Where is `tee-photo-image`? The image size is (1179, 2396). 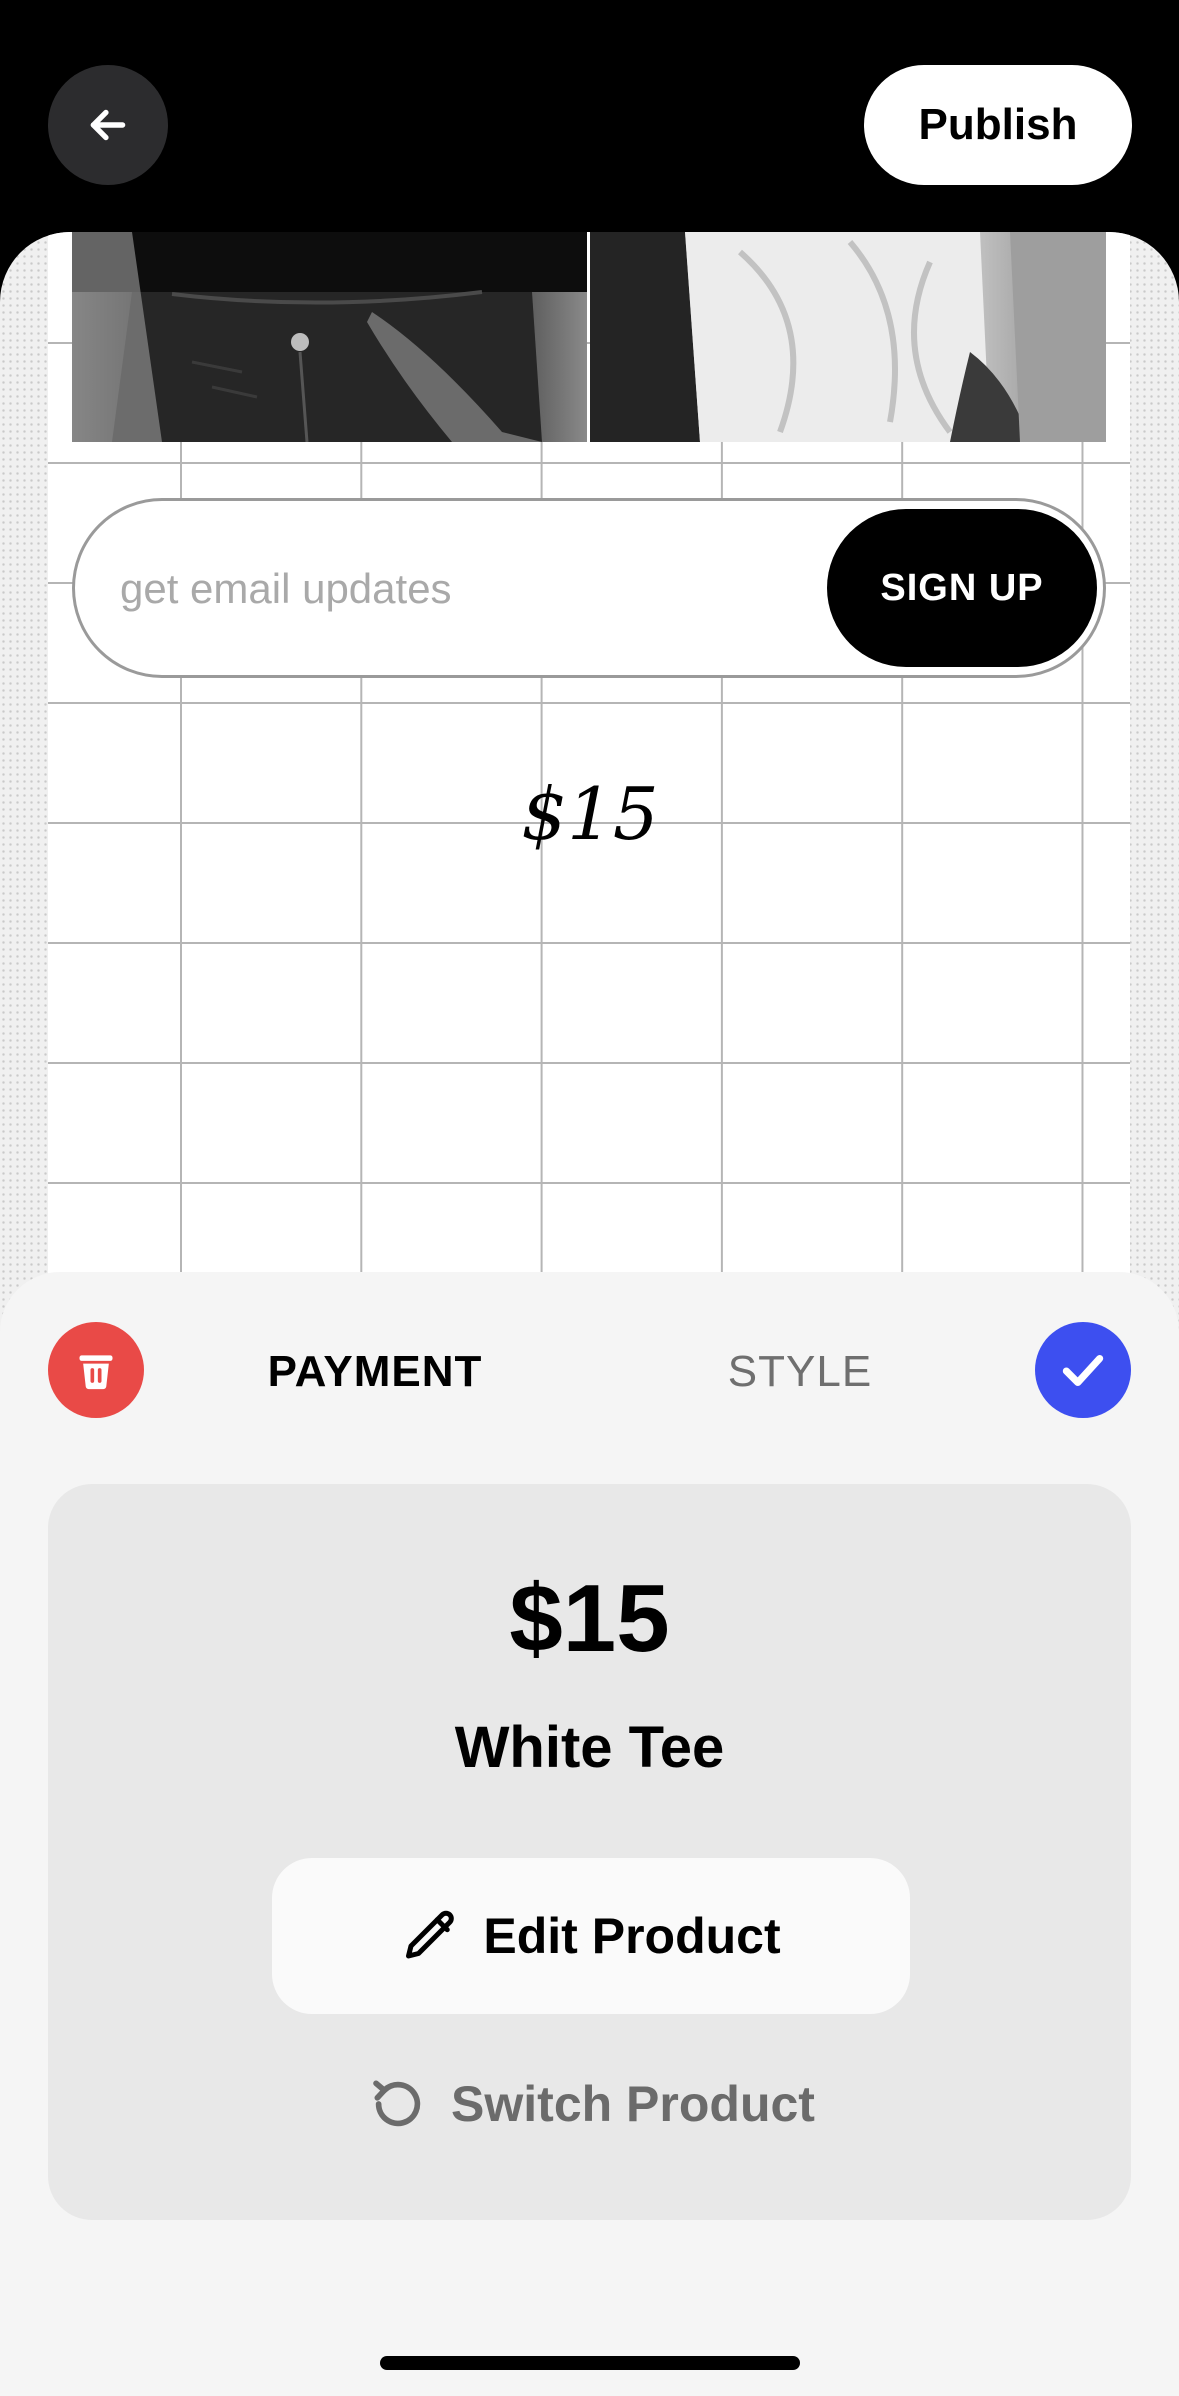 tee-photo-image is located at coordinates (848, 337).